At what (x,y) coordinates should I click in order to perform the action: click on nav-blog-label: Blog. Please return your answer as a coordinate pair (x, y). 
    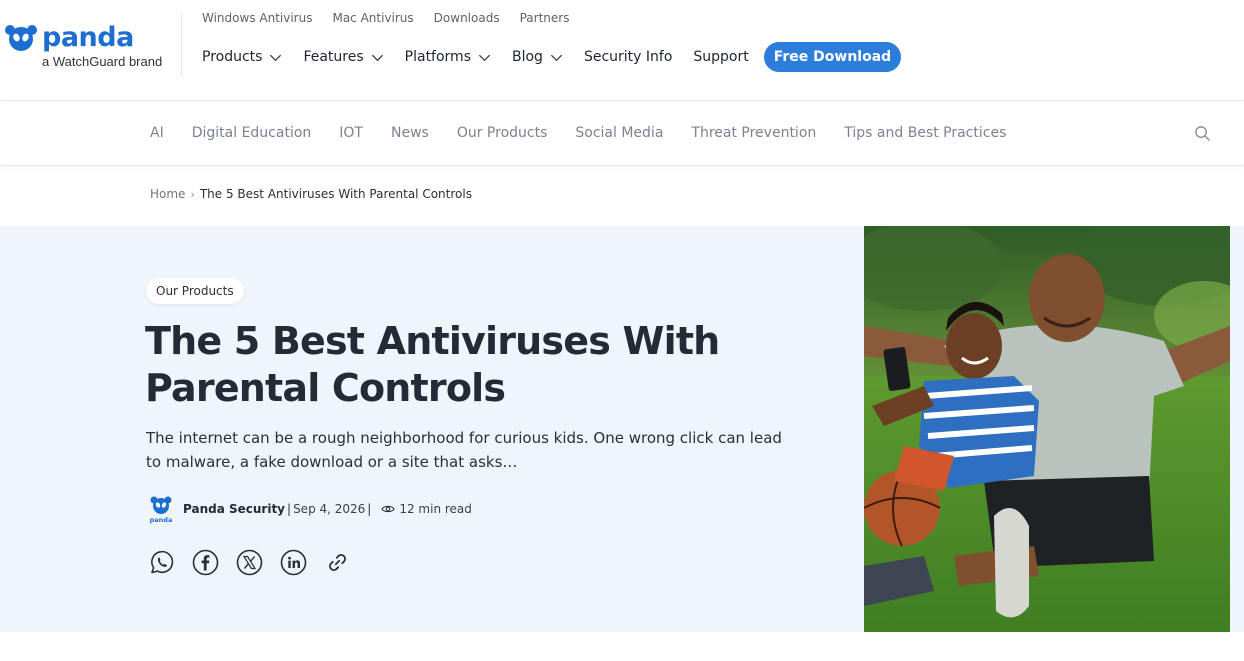
    Looking at the image, I should click on (527, 57).